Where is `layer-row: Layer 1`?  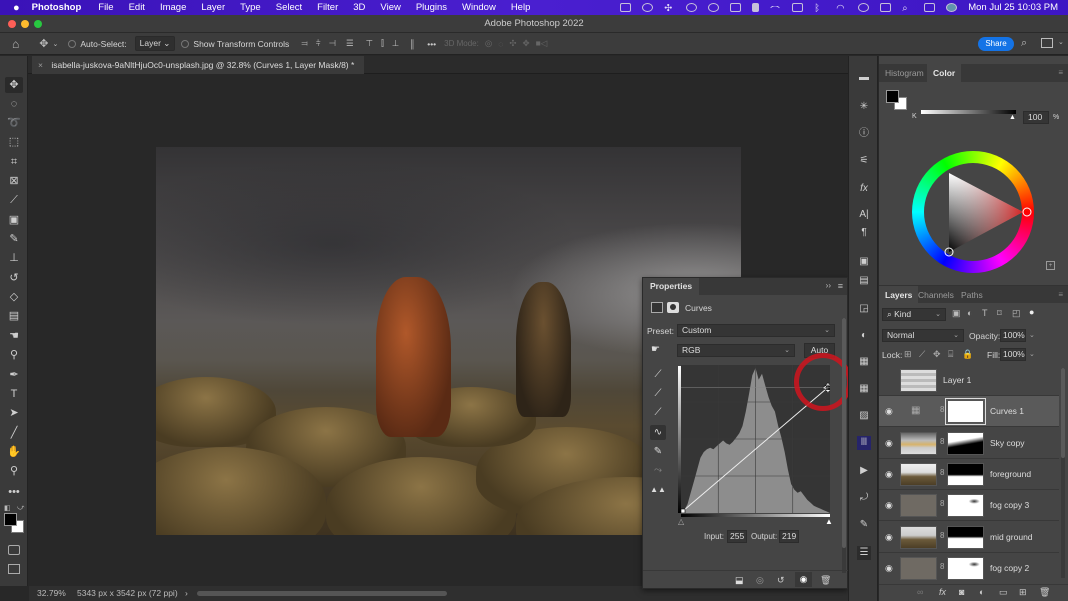
layer-row: Layer 1 is located at coordinates (969, 380).